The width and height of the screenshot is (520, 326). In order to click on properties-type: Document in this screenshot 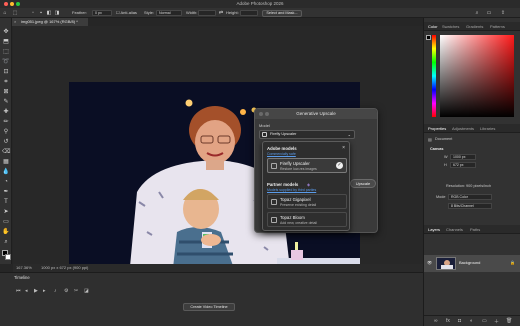, I will do `click(444, 139)`.